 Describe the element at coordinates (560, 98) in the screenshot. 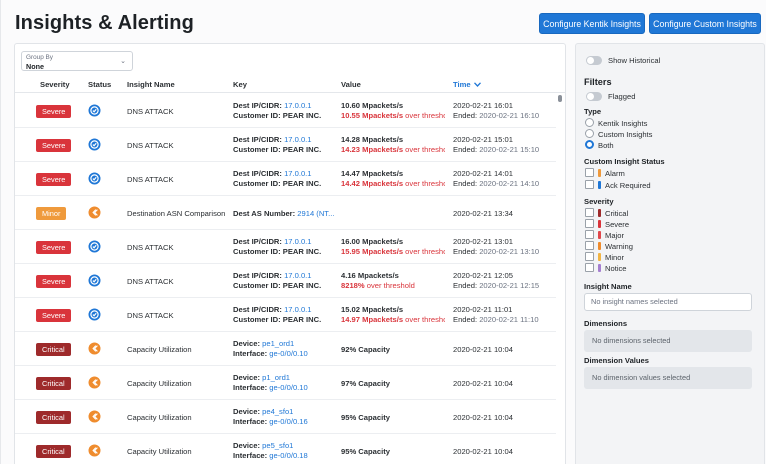

I see `scrollbar-thumb` at that location.